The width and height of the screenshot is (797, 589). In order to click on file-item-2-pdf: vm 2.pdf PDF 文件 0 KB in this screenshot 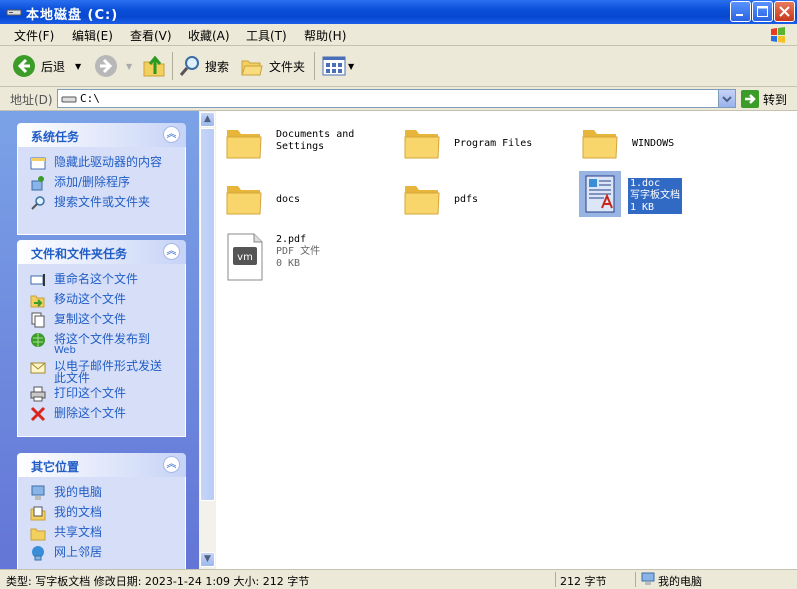, I will do `click(305, 254)`.